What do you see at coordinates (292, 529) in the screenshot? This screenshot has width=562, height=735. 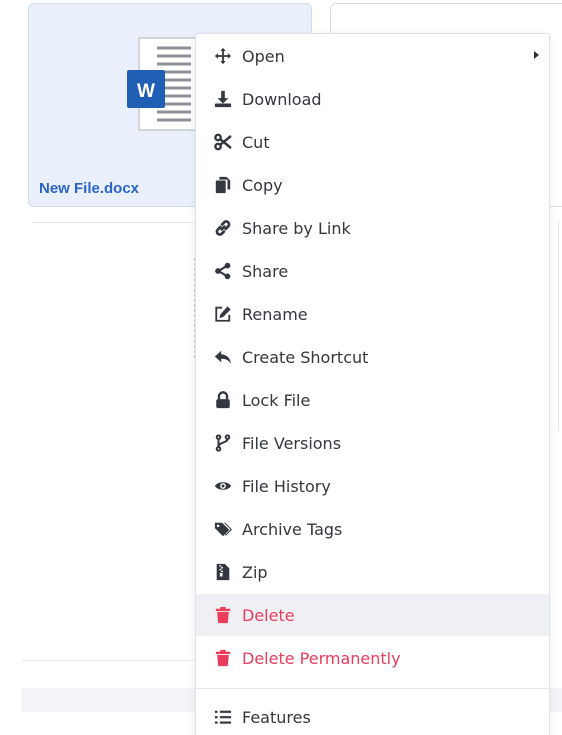 I see `menu-item-label: Archive Tags` at bounding box center [292, 529].